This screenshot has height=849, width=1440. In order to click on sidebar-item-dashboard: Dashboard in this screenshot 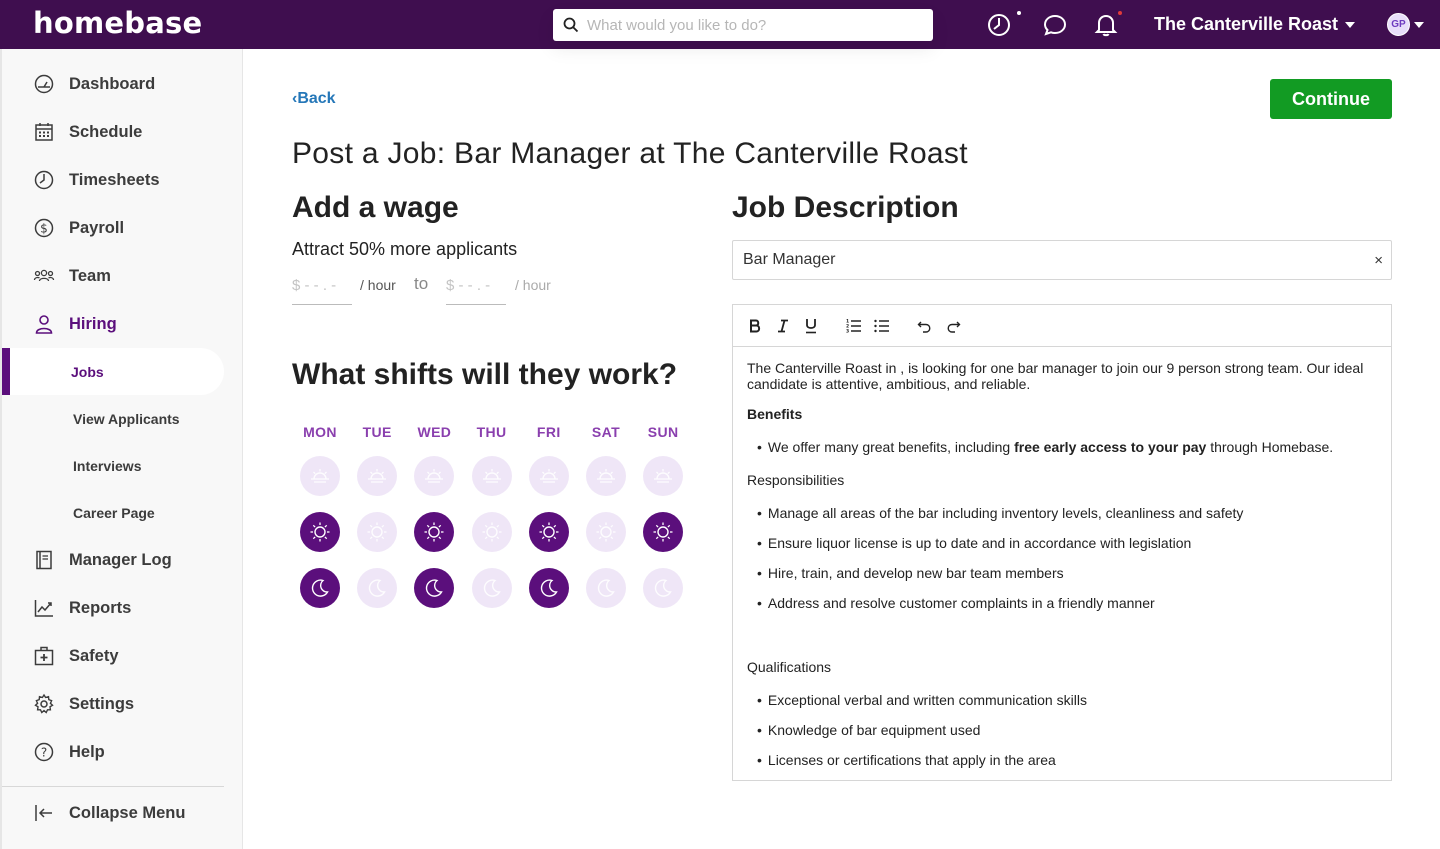, I will do `click(122, 84)`.